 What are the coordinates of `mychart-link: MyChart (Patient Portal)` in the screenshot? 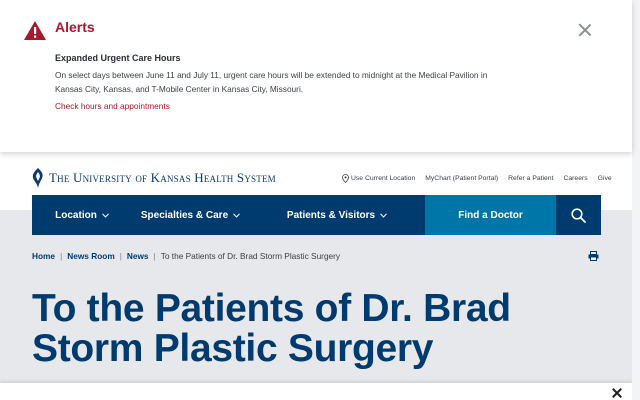 It's located at (461, 178).